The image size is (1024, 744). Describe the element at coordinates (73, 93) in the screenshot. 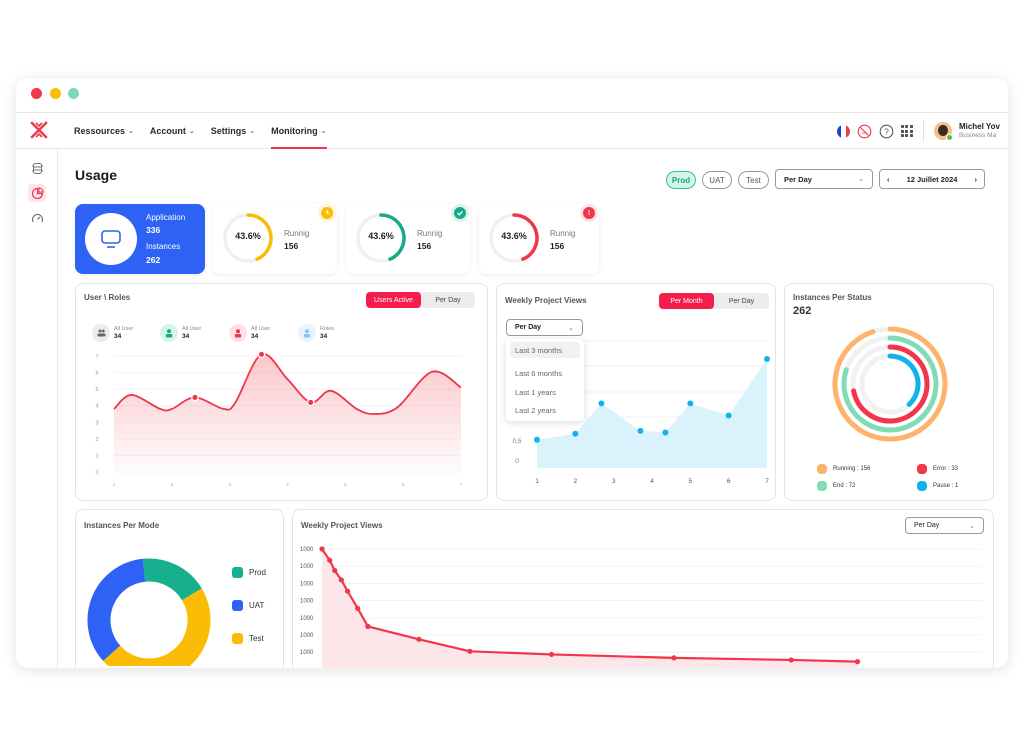

I see `maximize-window-button` at that location.